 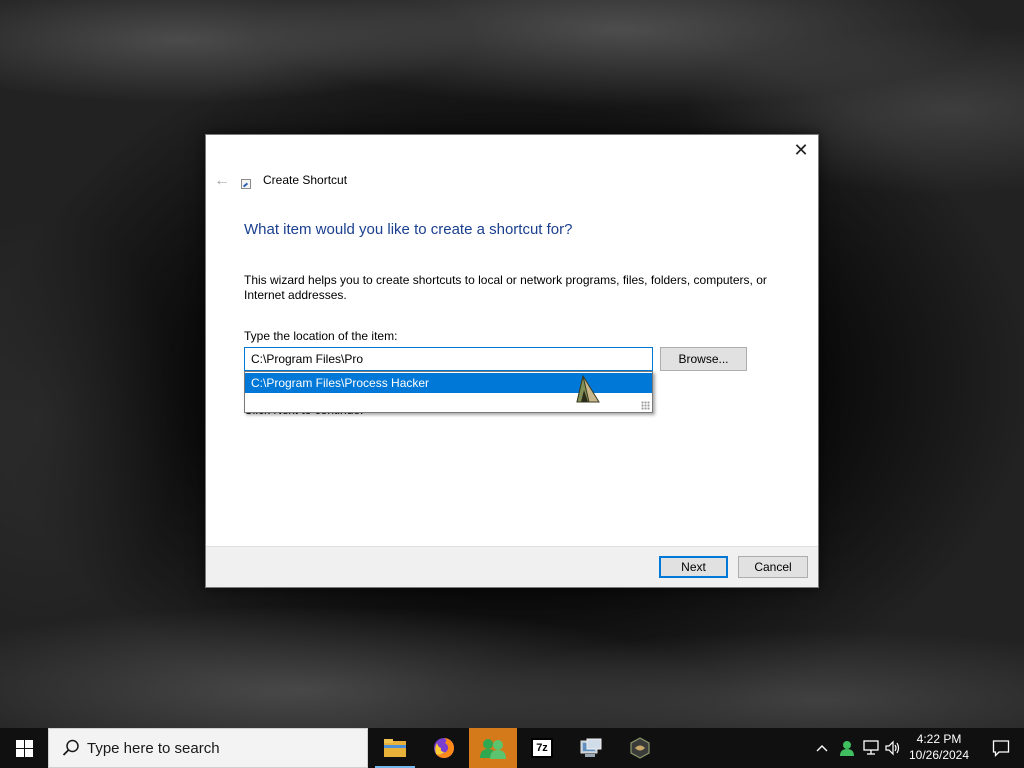 What do you see at coordinates (939, 739) in the screenshot?
I see `clock-time: 4:22 PM` at bounding box center [939, 739].